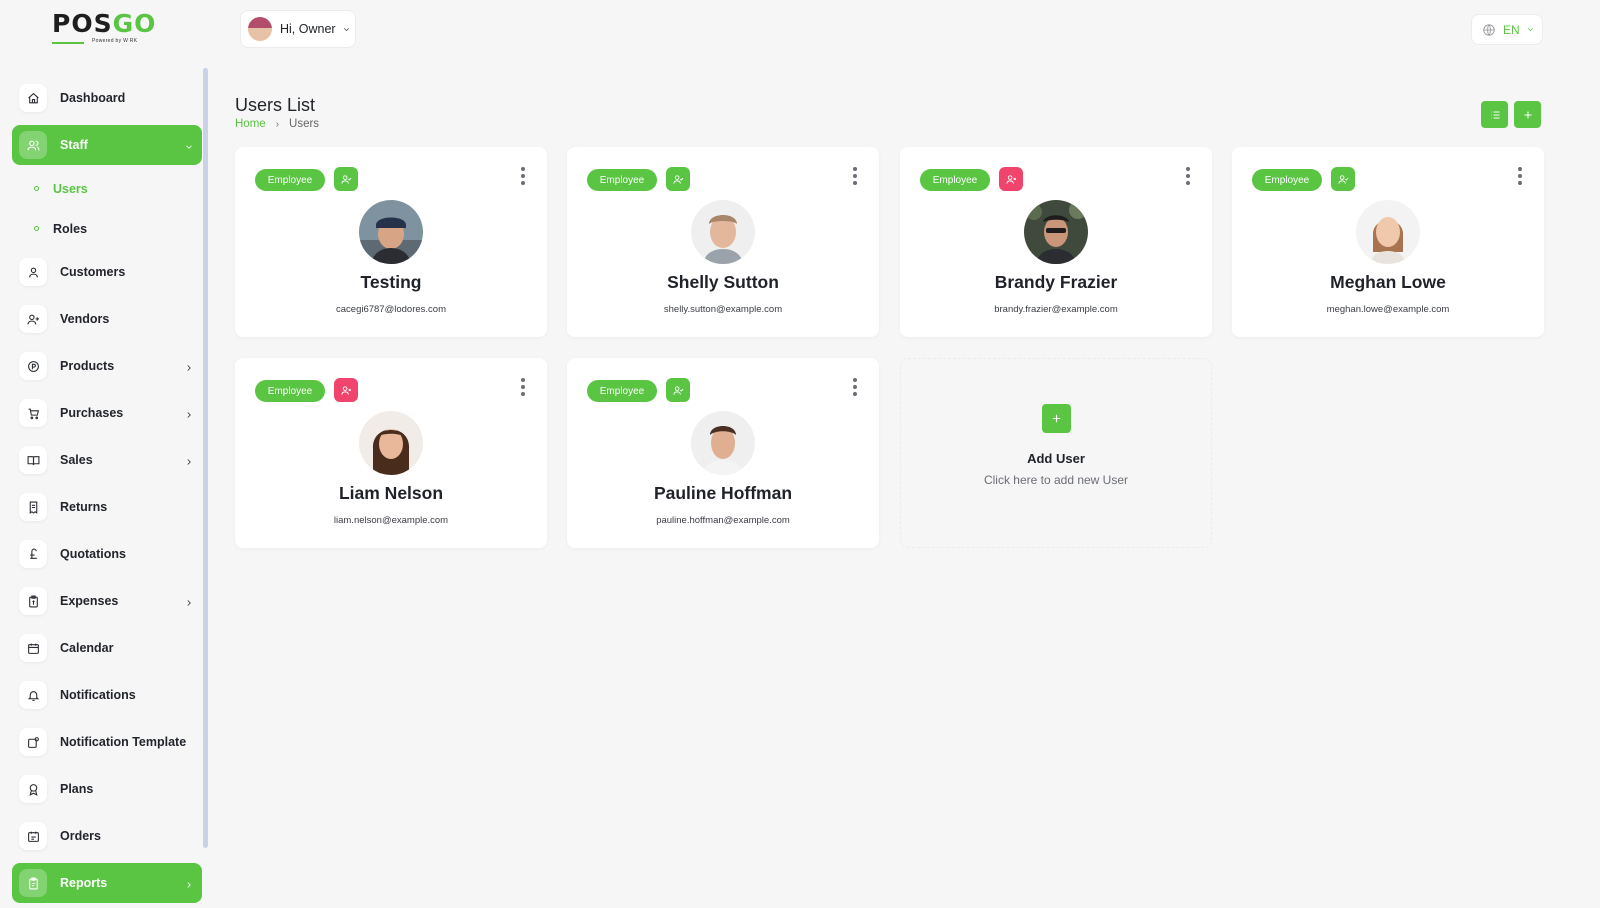  I want to click on sidebar-item-label: Quotations, so click(93, 554).